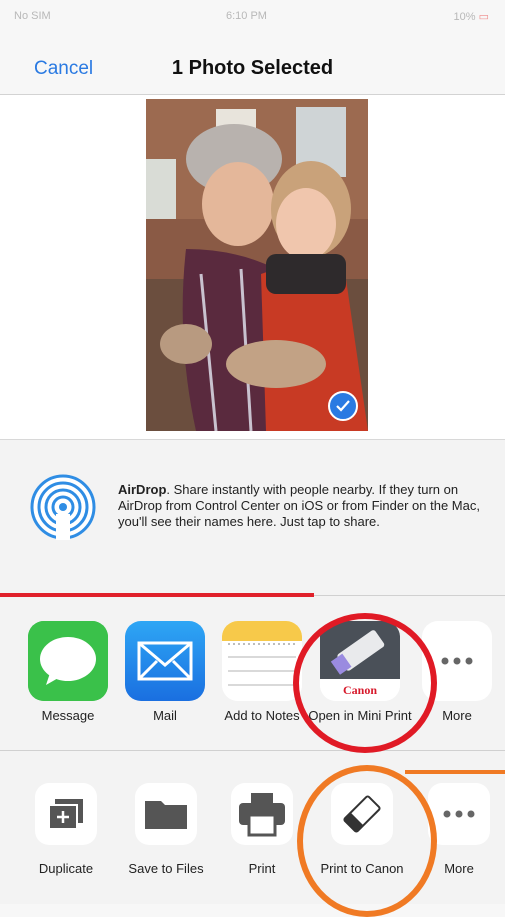 The image size is (505, 917). What do you see at coordinates (32, 16) in the screenshot?
I see `carrier-label: No SIM` at bounding box center [32, 16].